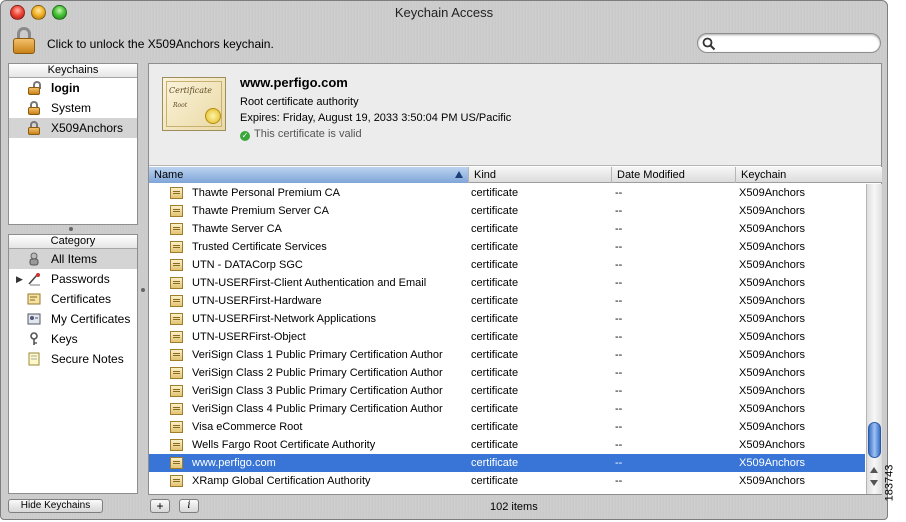  Describe the element at coordinates (507, 229) in the screenshot. I see `table-row: Thawte Server CA certificate -- X509Anchors` at that location.